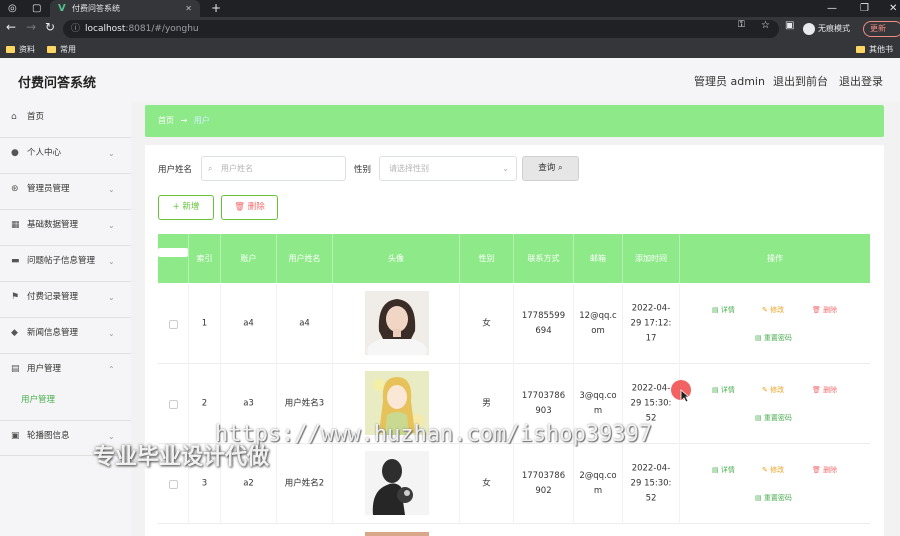 The width and height of the screenshot is (900, 536). Describe the element at coordinates (543, 404) in the screenshot. I see `cell-phone-text: 17703786 903` at that location.